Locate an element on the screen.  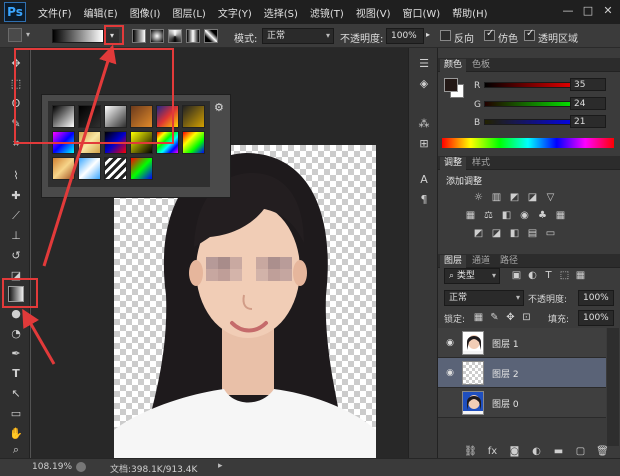
vibrance-icon: ▽ is located at coordinates (550, 197).